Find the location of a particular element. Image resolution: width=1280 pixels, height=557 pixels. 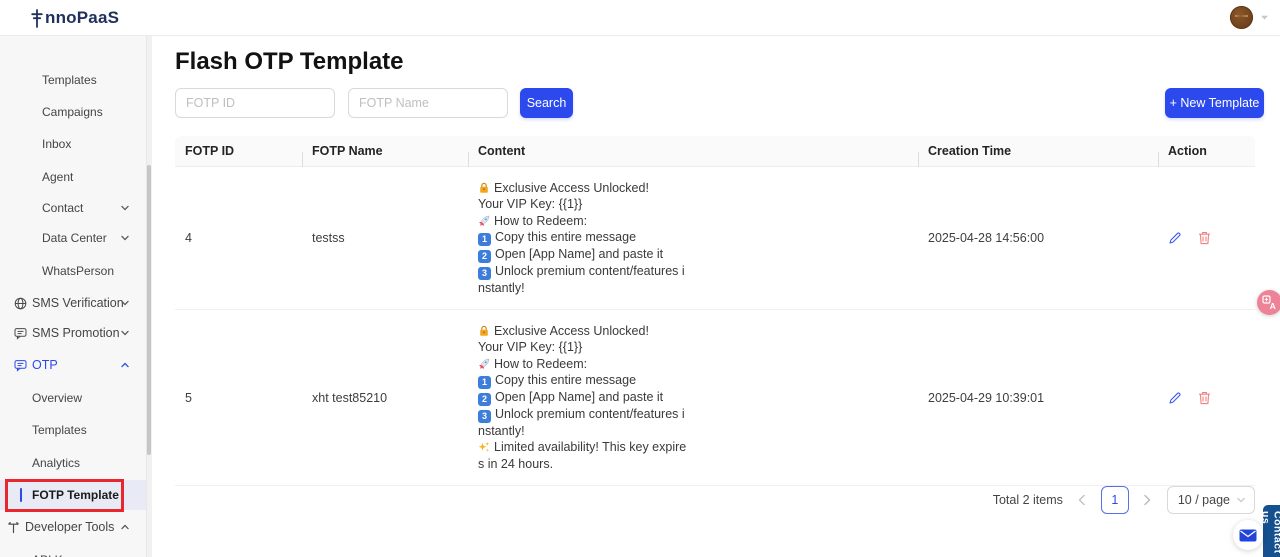

sidebar-item-api-keys: API Keys is located at coordinates (73, 551).